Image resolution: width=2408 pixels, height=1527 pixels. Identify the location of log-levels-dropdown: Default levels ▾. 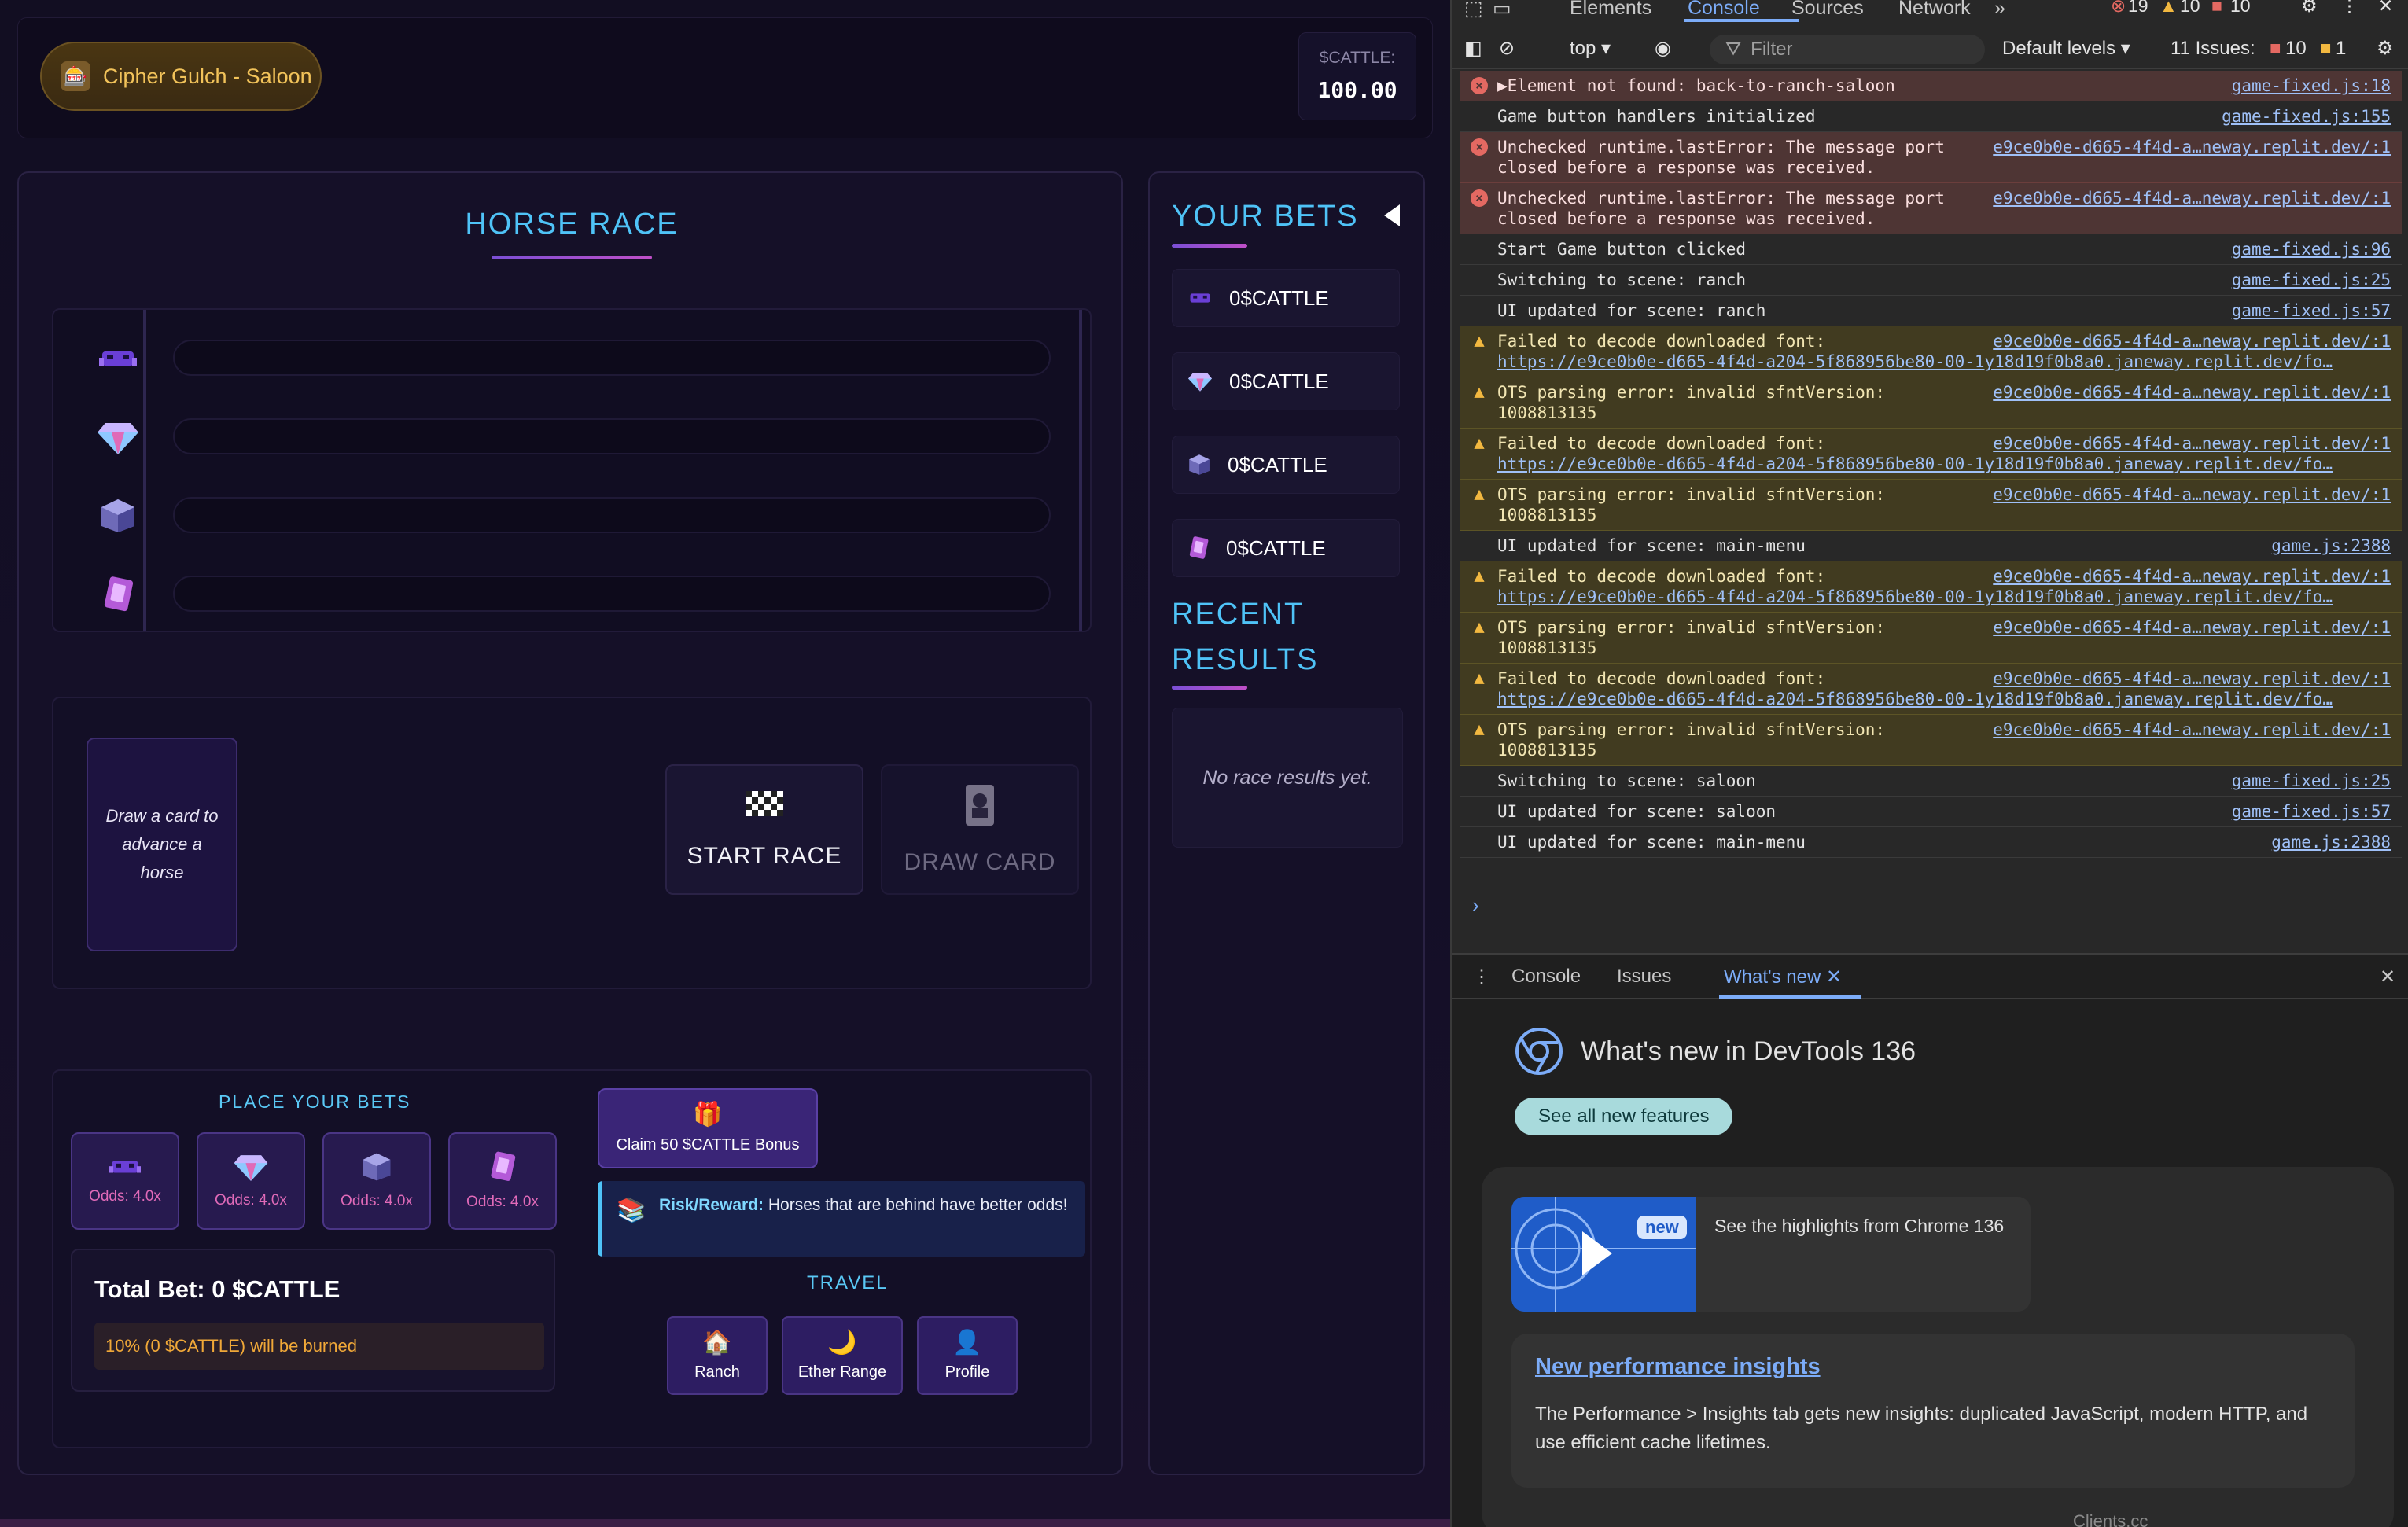
(2066, 48).